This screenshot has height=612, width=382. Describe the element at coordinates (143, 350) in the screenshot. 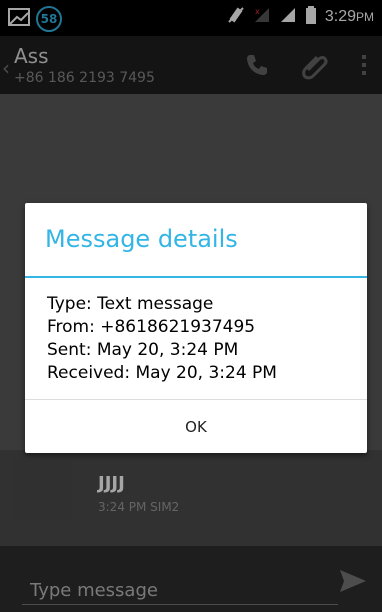

I see `detail-sent: Sent: May 20, 3:24 PM` at that location.